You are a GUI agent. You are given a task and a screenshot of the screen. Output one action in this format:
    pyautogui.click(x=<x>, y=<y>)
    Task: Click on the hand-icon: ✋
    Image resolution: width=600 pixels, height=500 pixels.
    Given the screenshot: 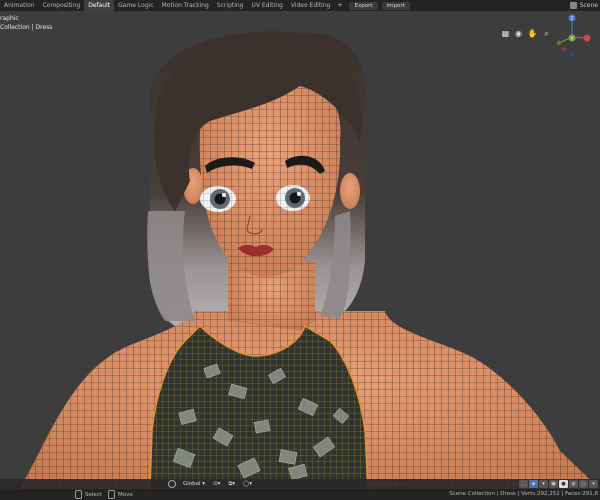 What is the action you would take?
    pyautogui.click(x=532, y=33)
    